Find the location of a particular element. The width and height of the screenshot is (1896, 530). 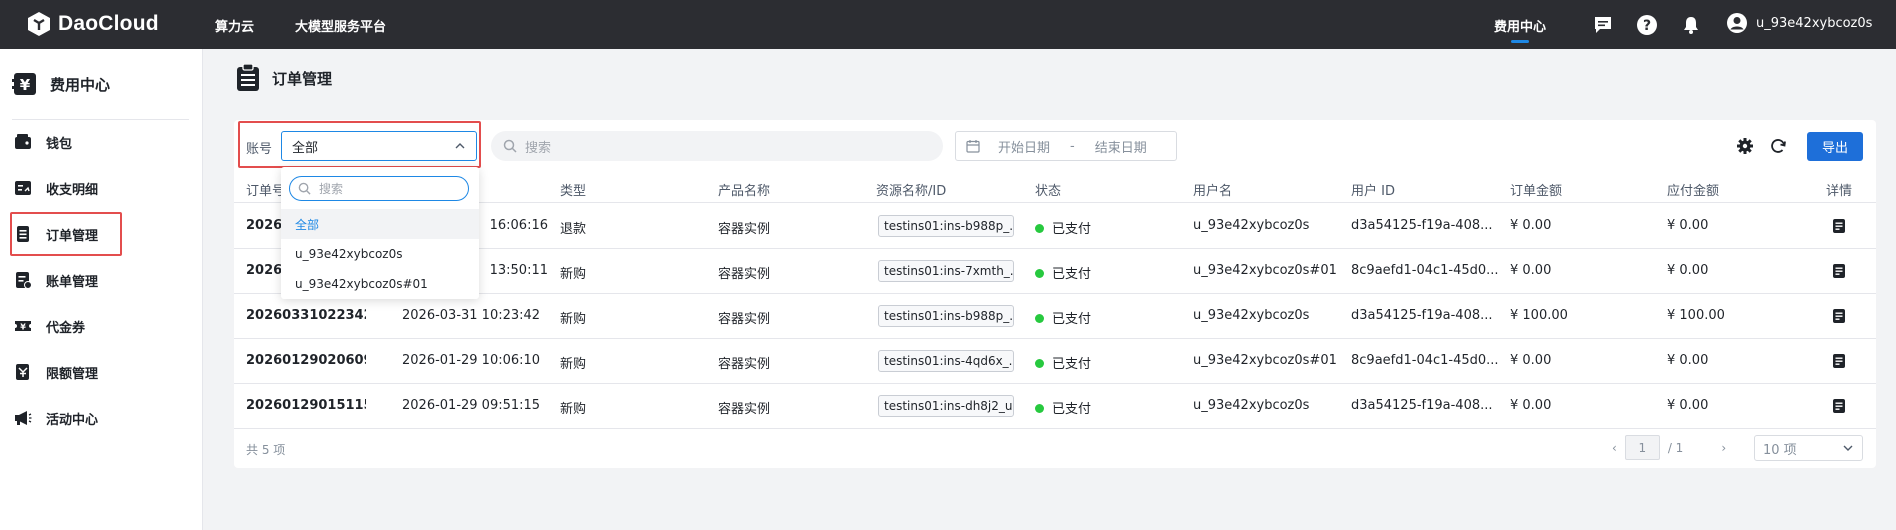

highlight-box-account is located at coordinates (359, 144).